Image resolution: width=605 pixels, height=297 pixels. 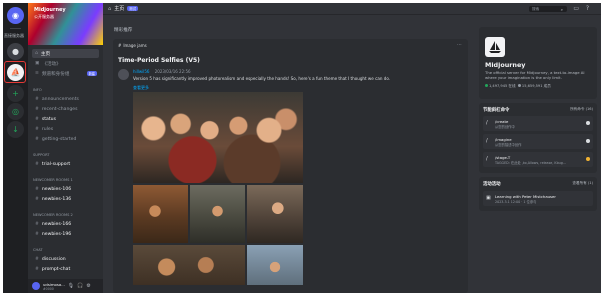 What do you see at coordinates (495, 47) in the screenshot?
I see `midjourney-logo-icon` at bounding box center [495, 47].